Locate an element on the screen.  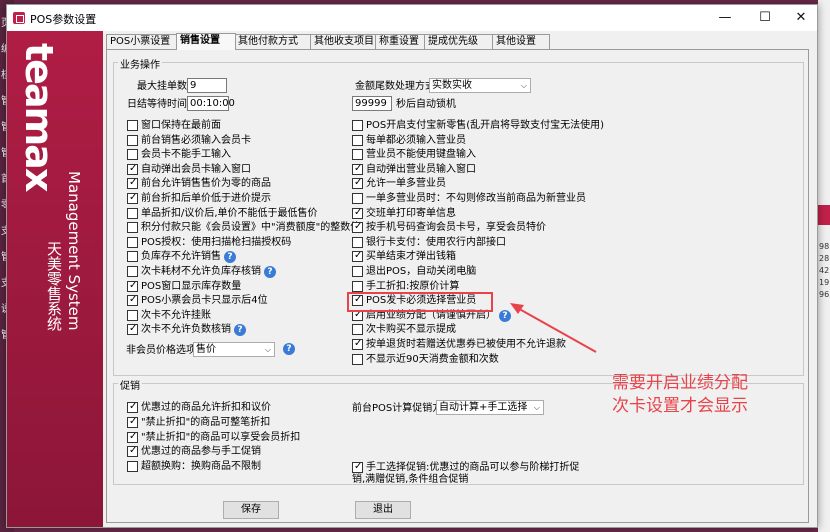
nonmember-price-select: 售价 ⌵ is located at coordinates (234, 349).